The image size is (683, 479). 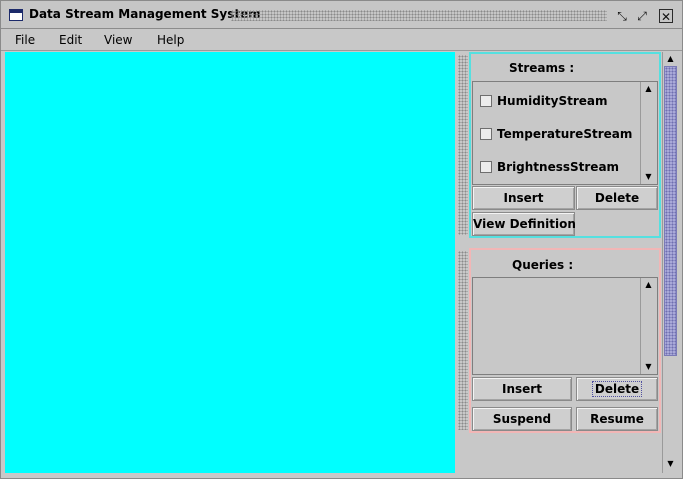 What do you see at coordinates (648, 133) in the screenshot?
I see `streams-scrollbar: ▲ ▼` at bounding box center [648, 133].